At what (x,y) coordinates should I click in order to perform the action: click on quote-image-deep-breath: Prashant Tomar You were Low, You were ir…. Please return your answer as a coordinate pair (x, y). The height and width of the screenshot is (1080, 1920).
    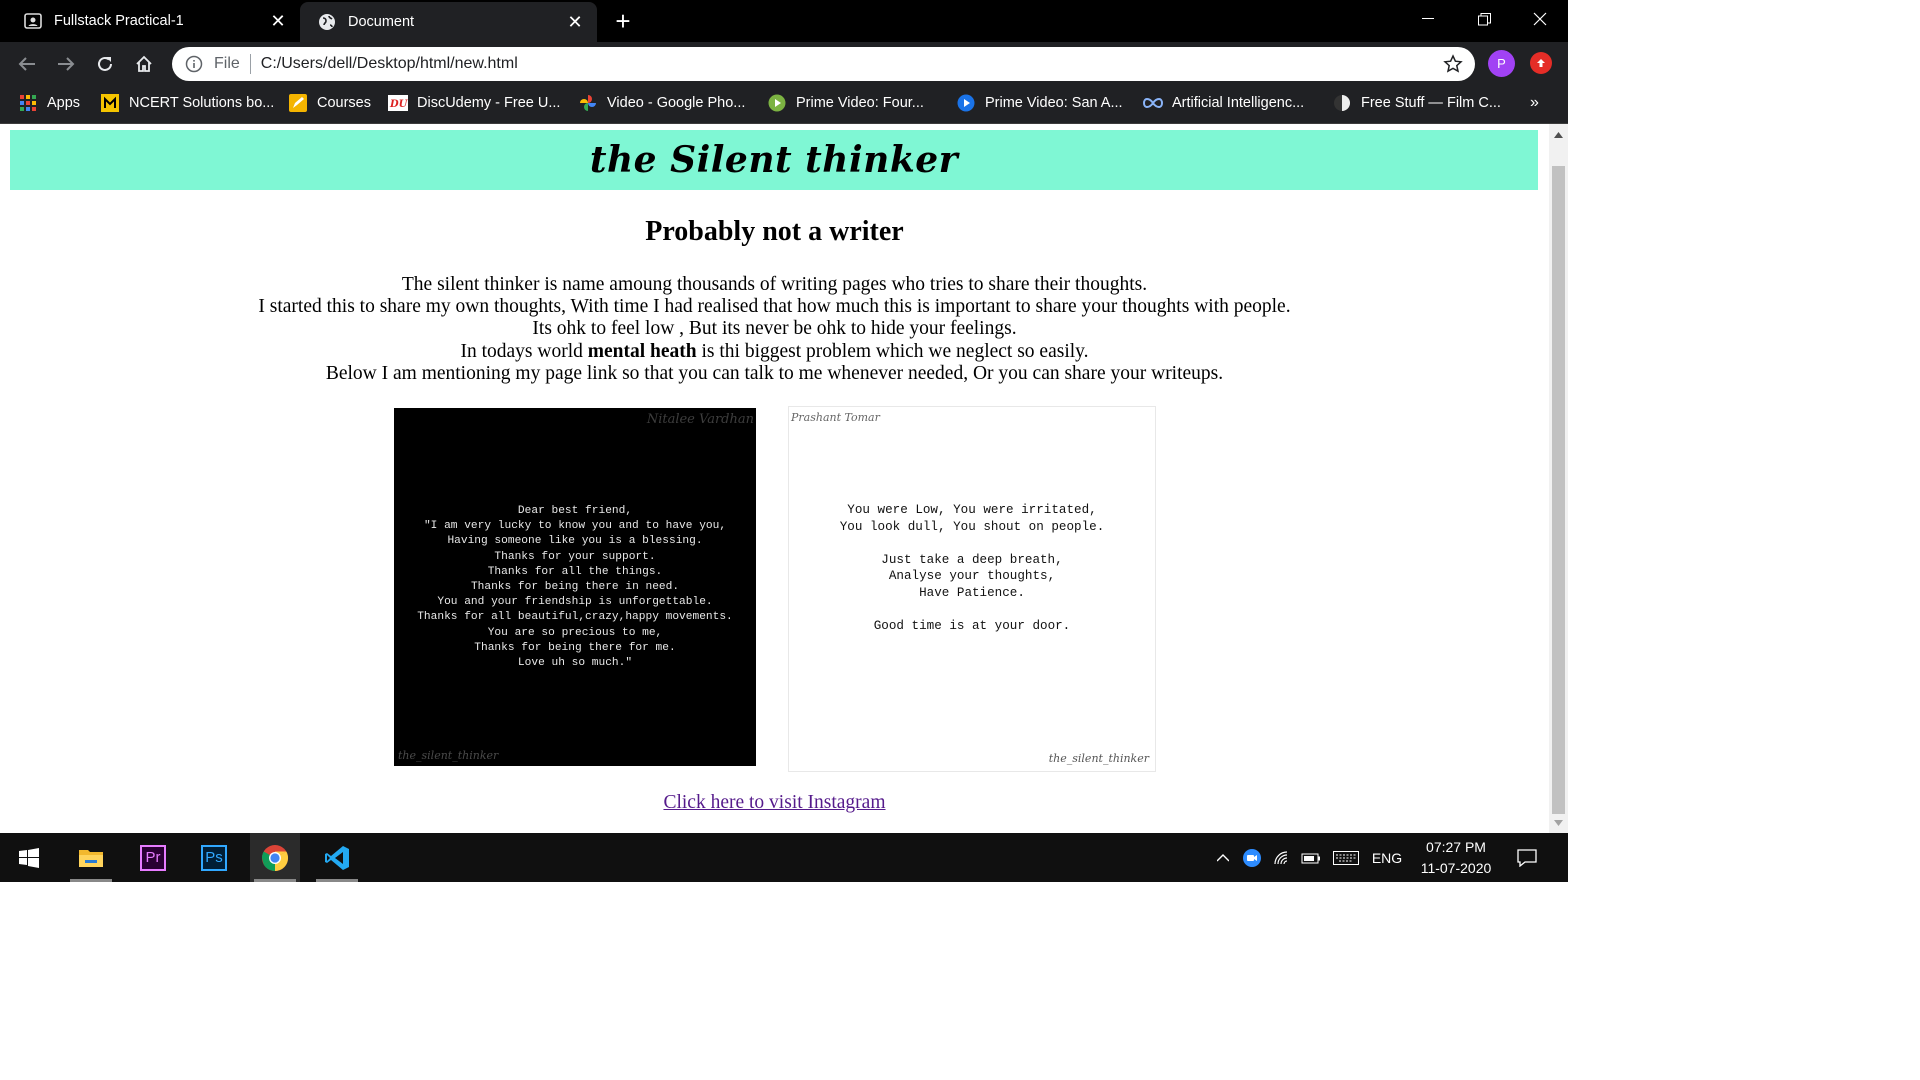
    Looking at the image, I should click on (972, 589).